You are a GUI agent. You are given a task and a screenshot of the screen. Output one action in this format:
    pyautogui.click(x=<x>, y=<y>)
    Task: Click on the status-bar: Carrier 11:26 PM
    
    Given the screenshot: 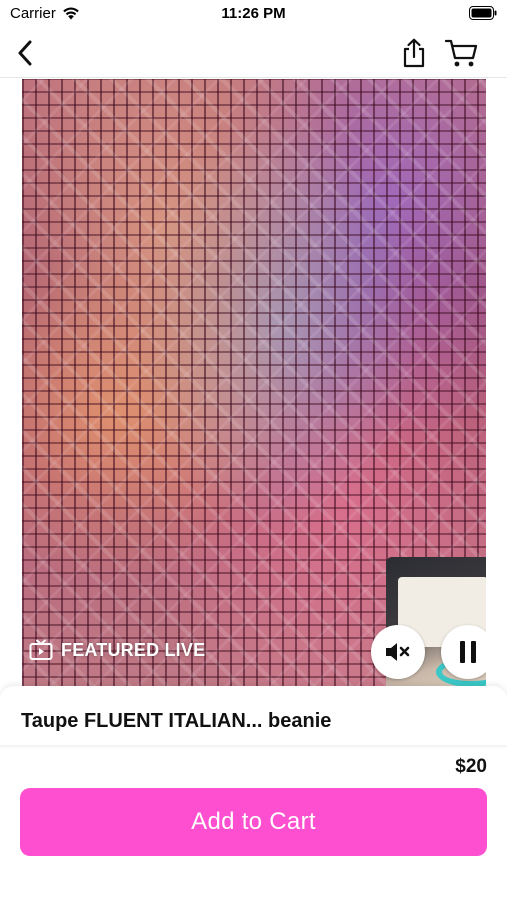 What is the action you would take?
    pyautogui.click(x=253, y=15)
    